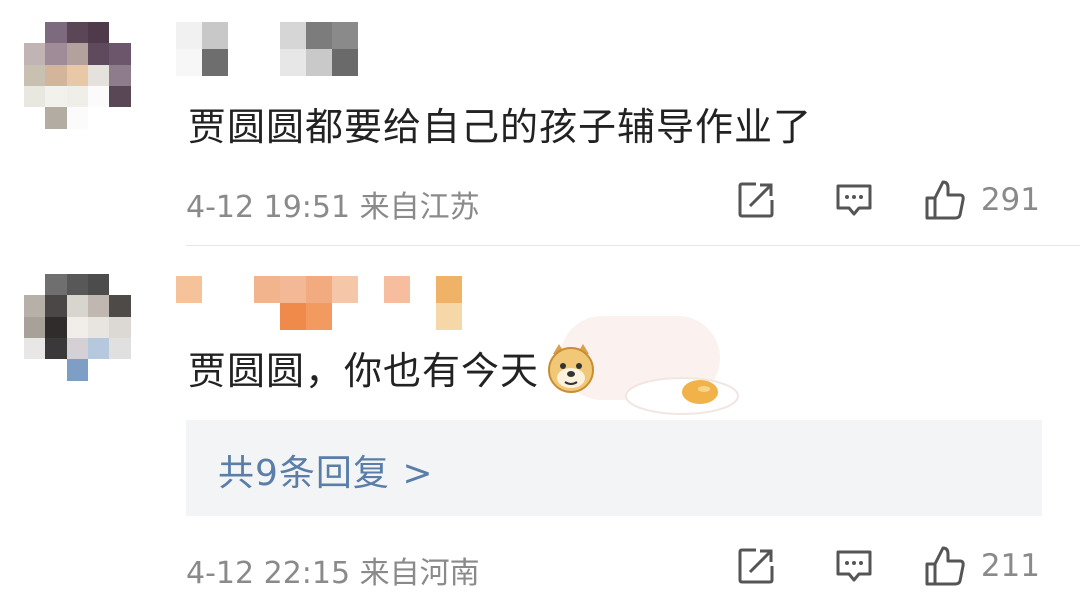  What do you see at coordinates (333, 207) in the screenshot?
I see `timestamp: 4-12 19:51 来自江苏` at bounding box center [333, 207].